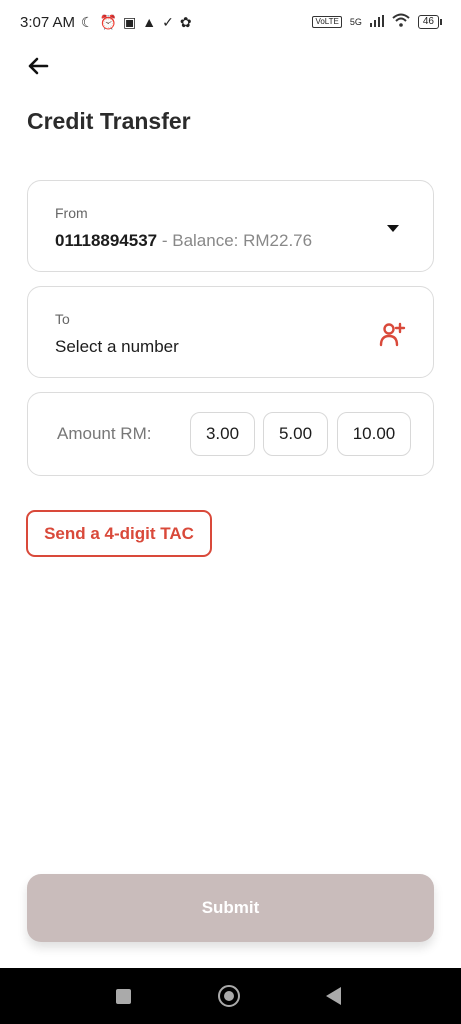 The height and width of the screenshot is (1024, 461). Describe the element at coordinates (230, 908) in the screenshot. I see `submit-button: Submit` at that location.